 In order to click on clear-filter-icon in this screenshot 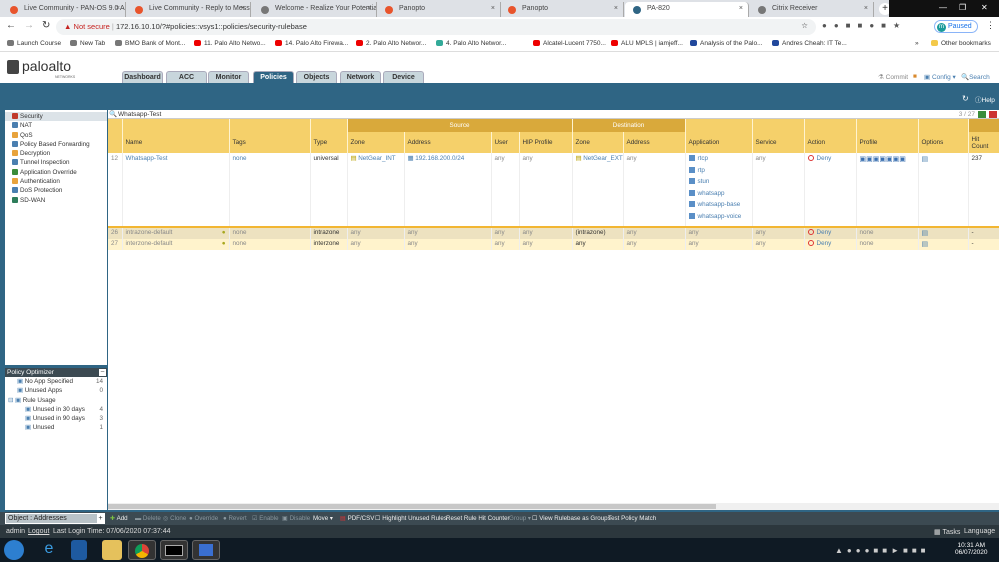, I will do `click(993, 114)`.